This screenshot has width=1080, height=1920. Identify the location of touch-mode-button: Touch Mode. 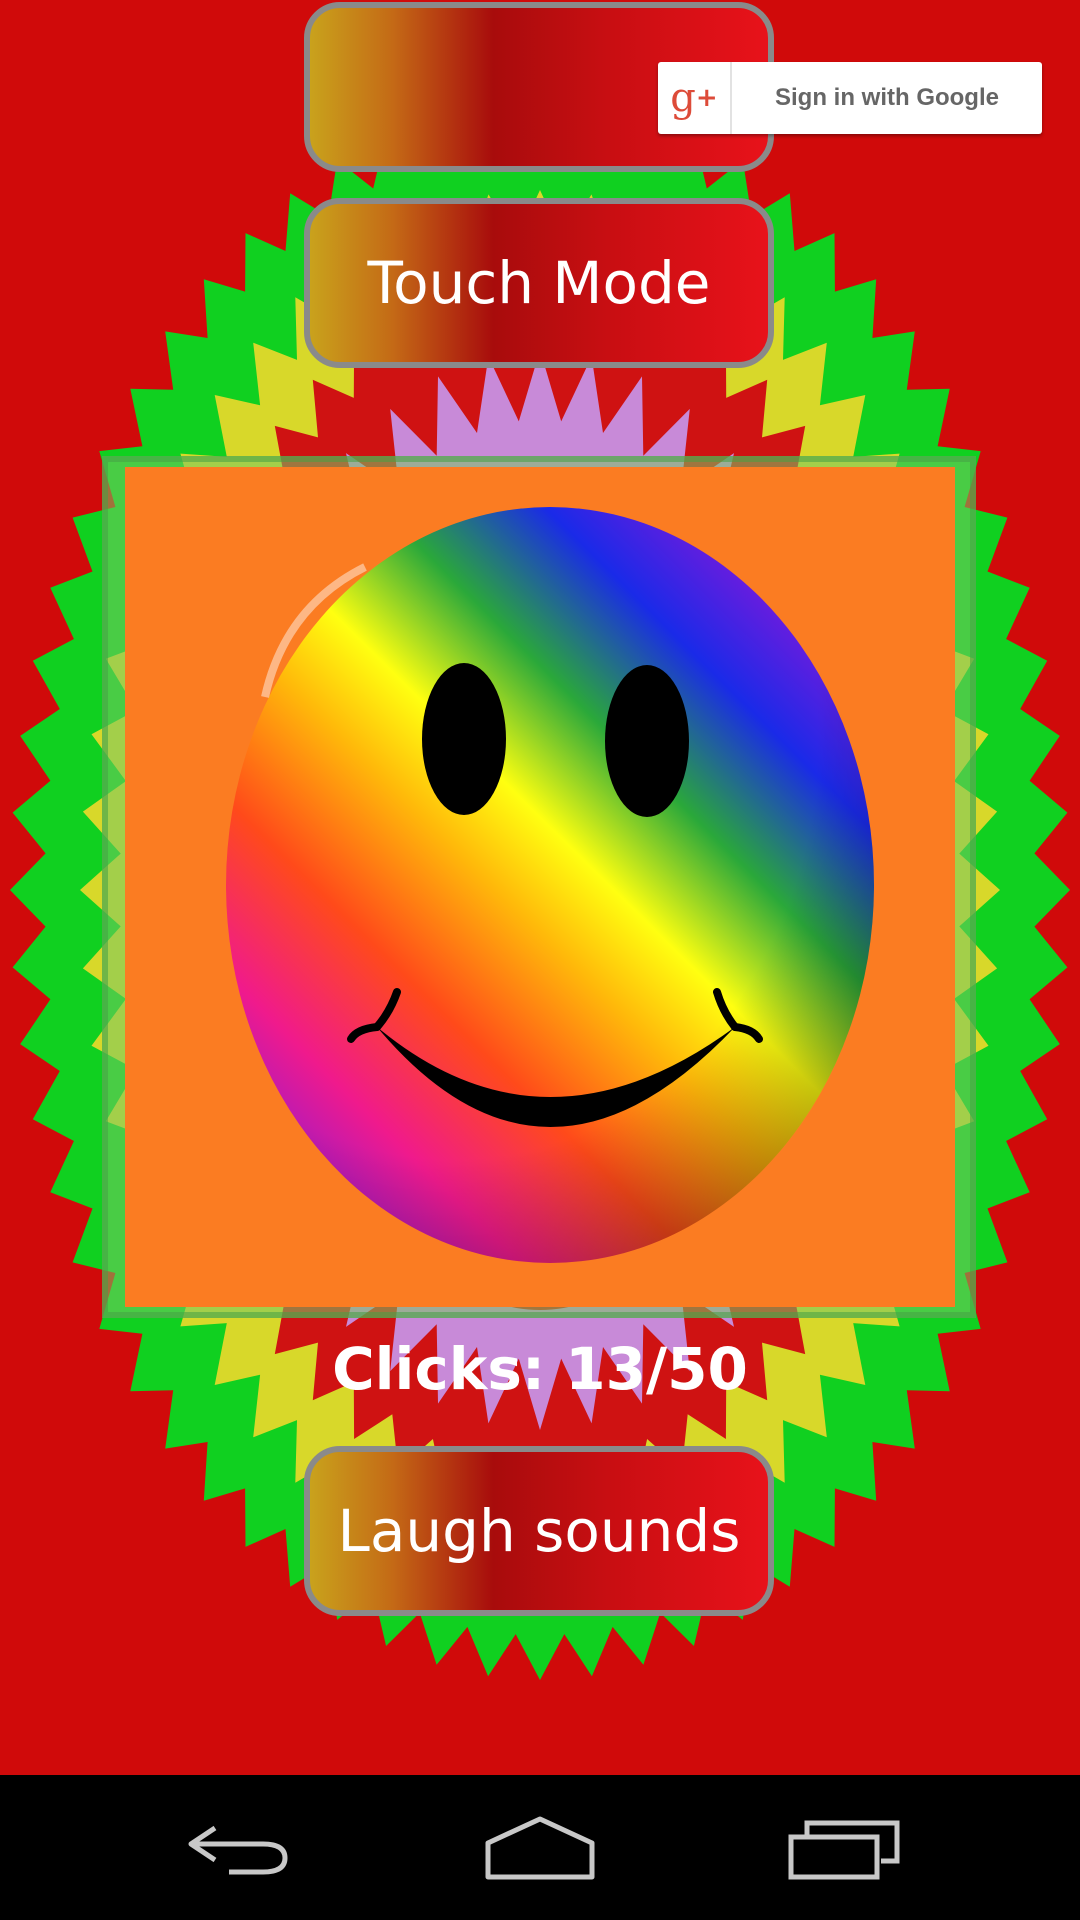
(539, 283).